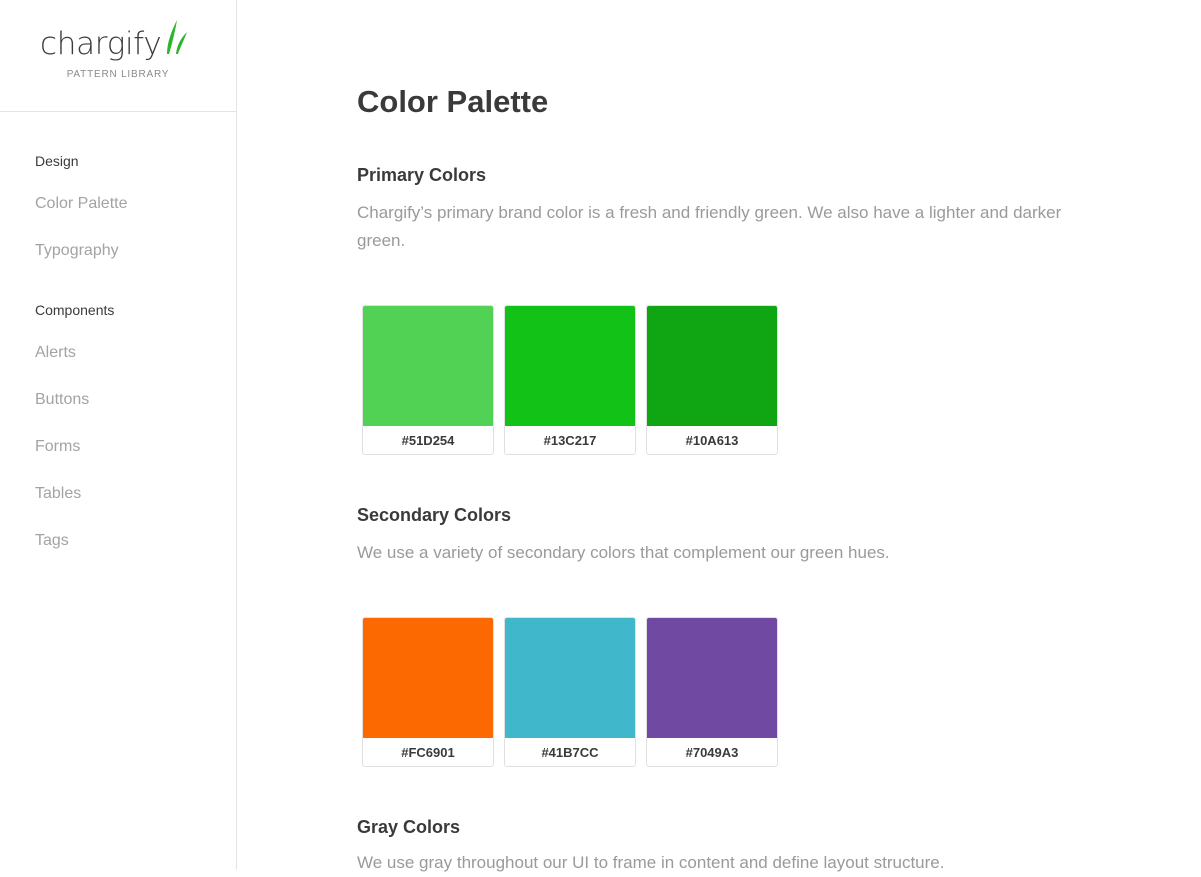 This screenshot has width=1201, height=877. I want to click on swatch-hex-label: #FC6901, so click(428, 752).